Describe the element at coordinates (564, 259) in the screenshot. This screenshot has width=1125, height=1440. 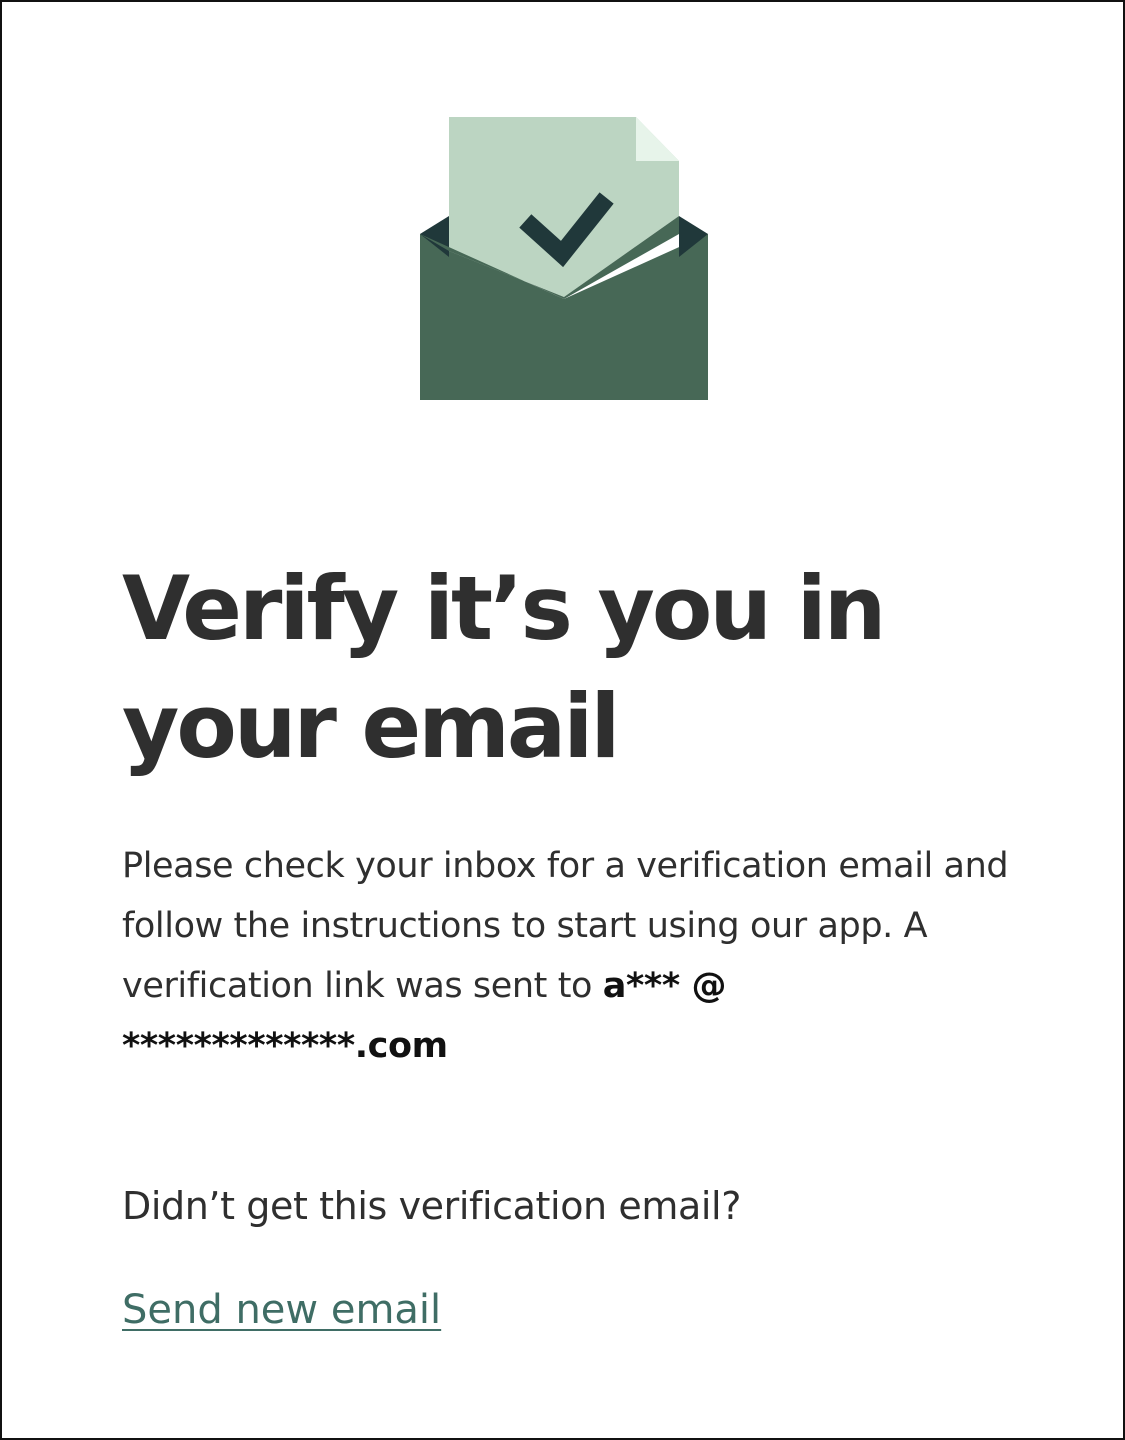
I see `envelope-check-icon` at that location.